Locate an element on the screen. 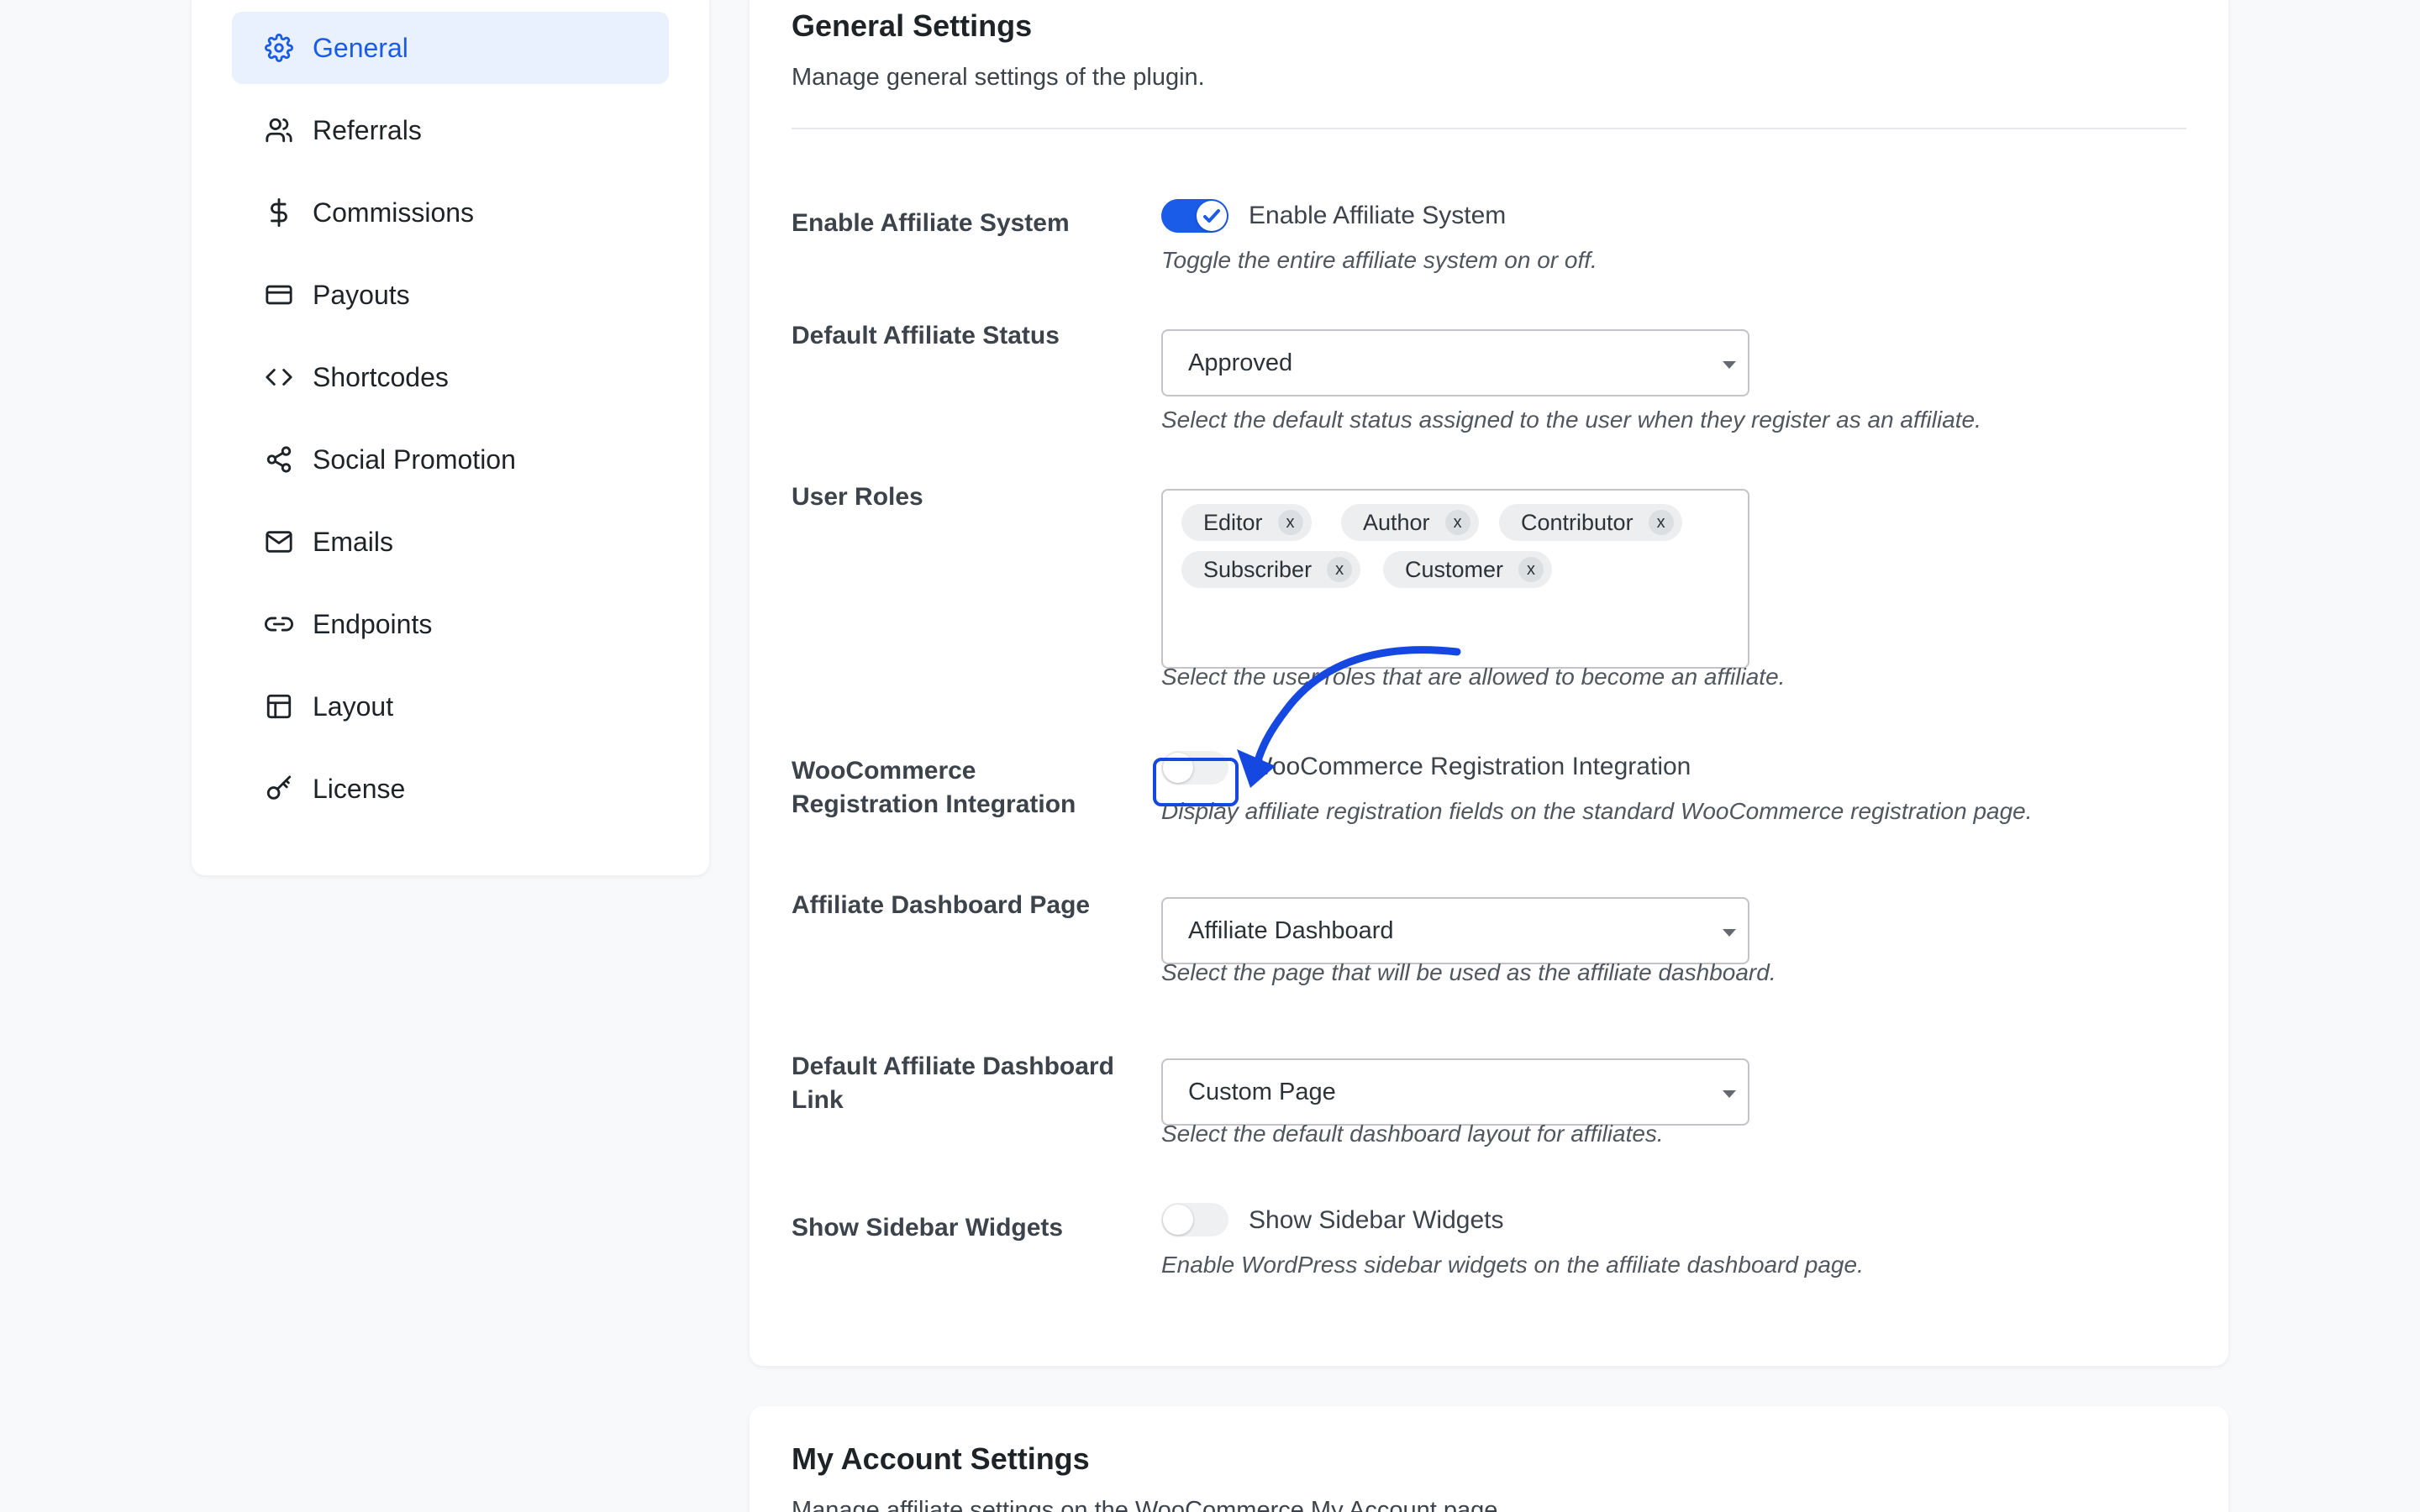 The image size is (2420, 1512). dashboard-page-select: Affiliate Dashboard is located at coordinates (1455, 930).